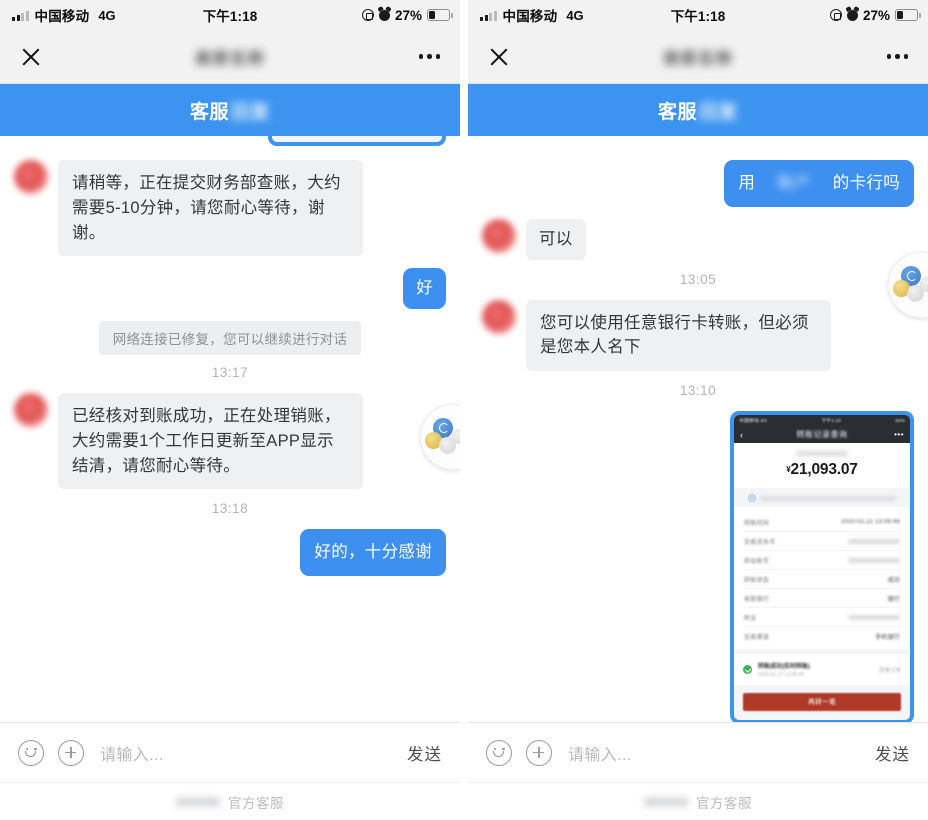 The image size is (928, 820). I want to click on service-banner-left: 客服 回复, so click(230, 110).